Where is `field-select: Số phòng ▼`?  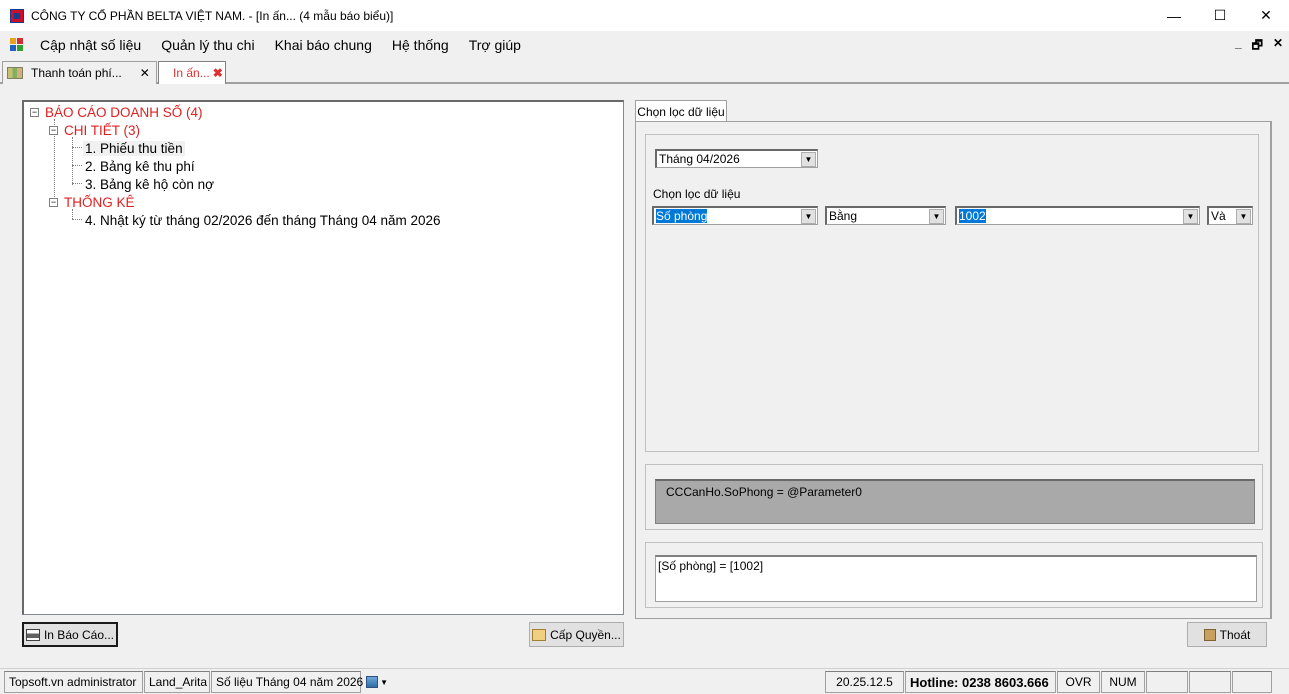
field-select: Số phòng ▼ is located at coordinates (735, 215).